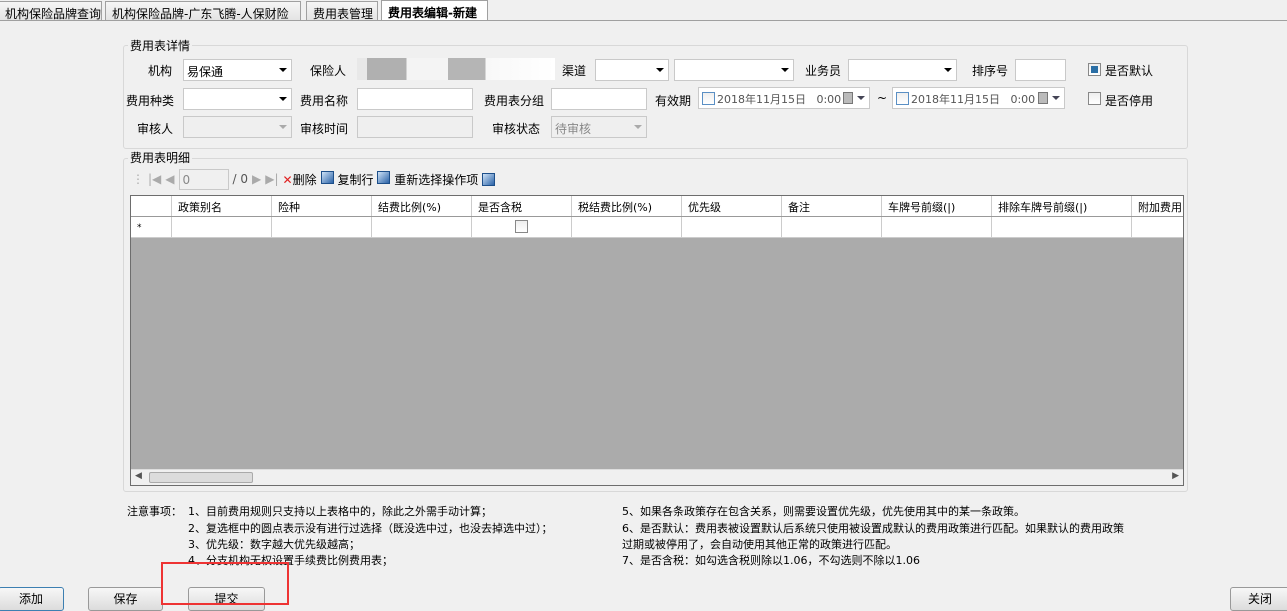  I want to click on highlight-box, so click(225, 583).